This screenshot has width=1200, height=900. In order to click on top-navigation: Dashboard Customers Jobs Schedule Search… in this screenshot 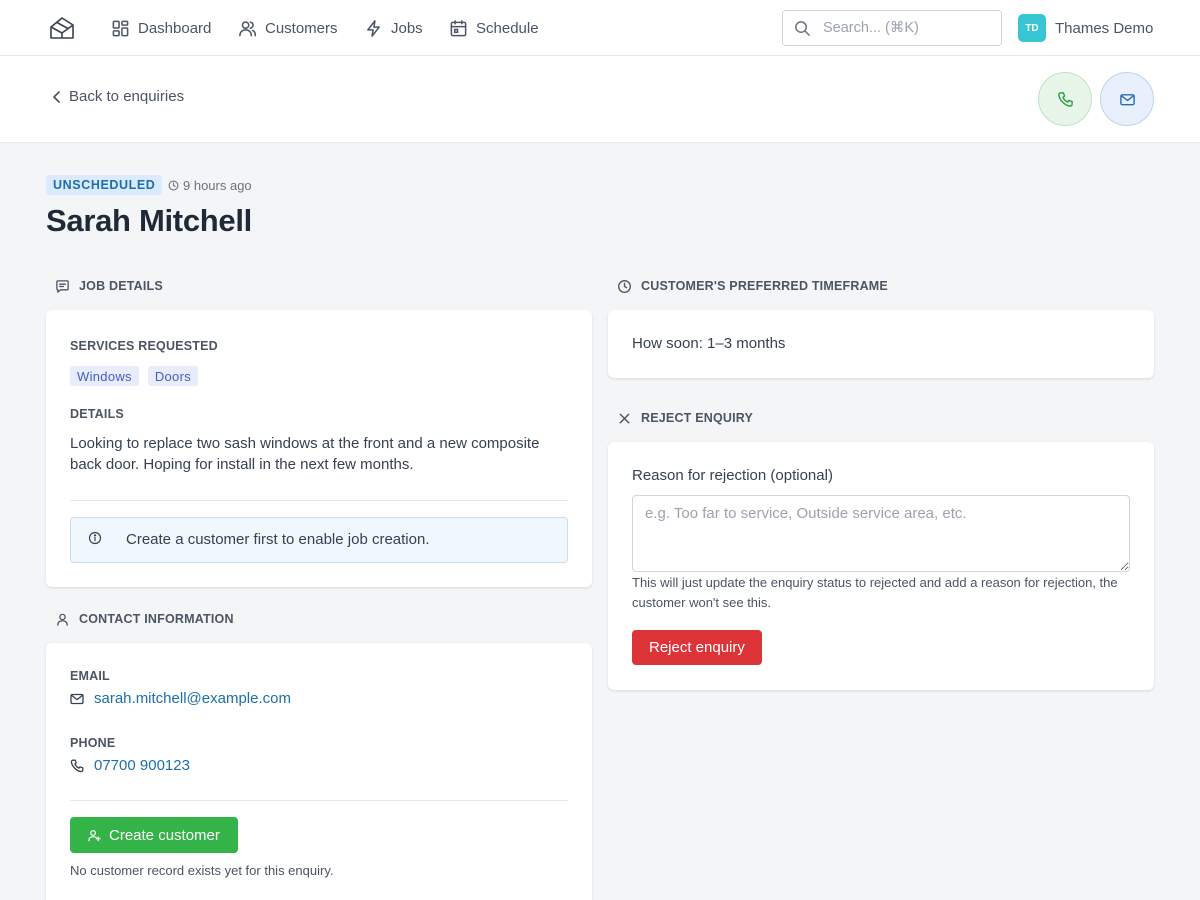, I will do `click(600, 28)`.